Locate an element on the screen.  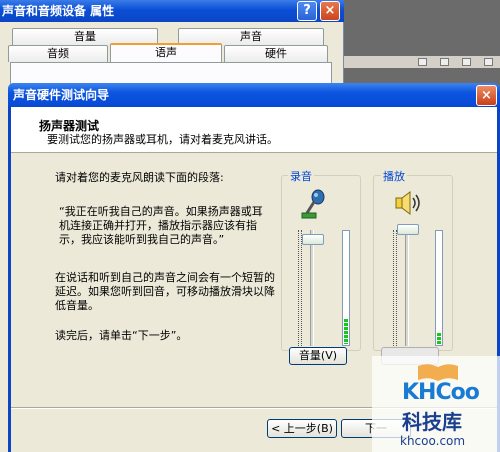
tab-hardware: 硬件 is located at coordinates (276, 53).